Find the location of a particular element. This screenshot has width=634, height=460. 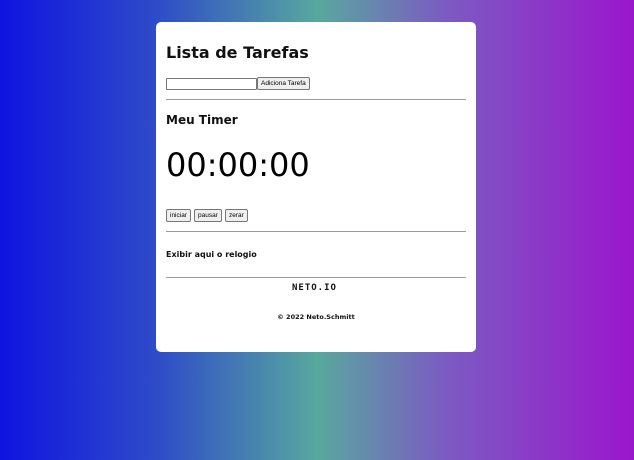

reset-button: zerar is located at coordinates (236, 215).